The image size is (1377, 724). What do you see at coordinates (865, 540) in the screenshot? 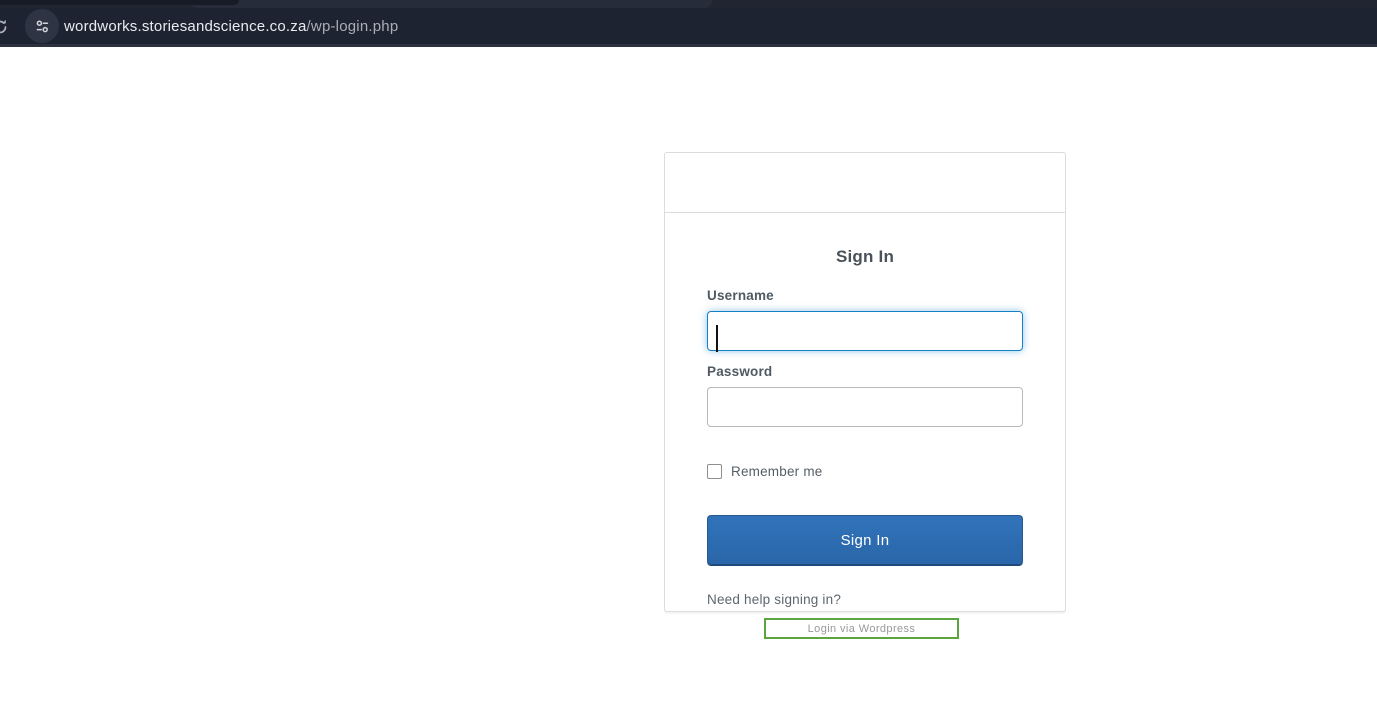
I see `sign-in-button: Sign In` at bounding box center [865, 540].